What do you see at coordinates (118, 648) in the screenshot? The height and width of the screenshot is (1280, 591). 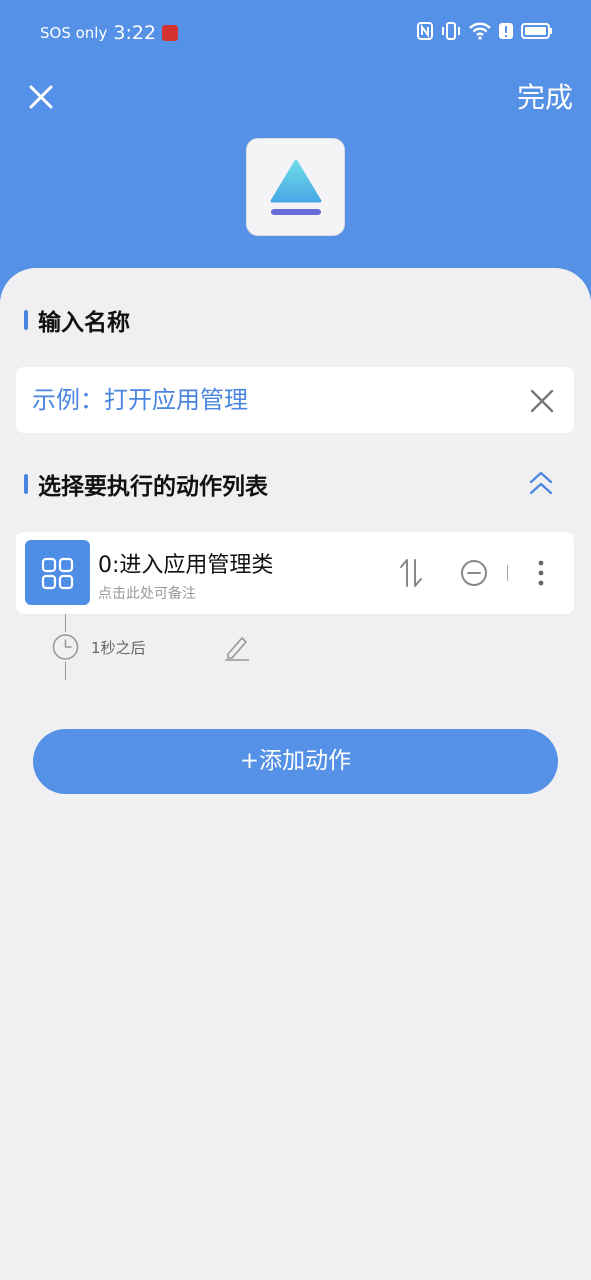 I see `delay-text: 1秒之后` at bounding box center [118, 648].